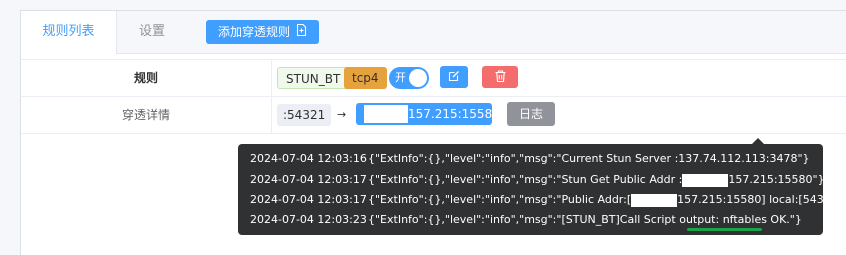  Describe the element at coordinates (304, 115) in the screenshot. I see `local-port-tag: :54321` at that location.